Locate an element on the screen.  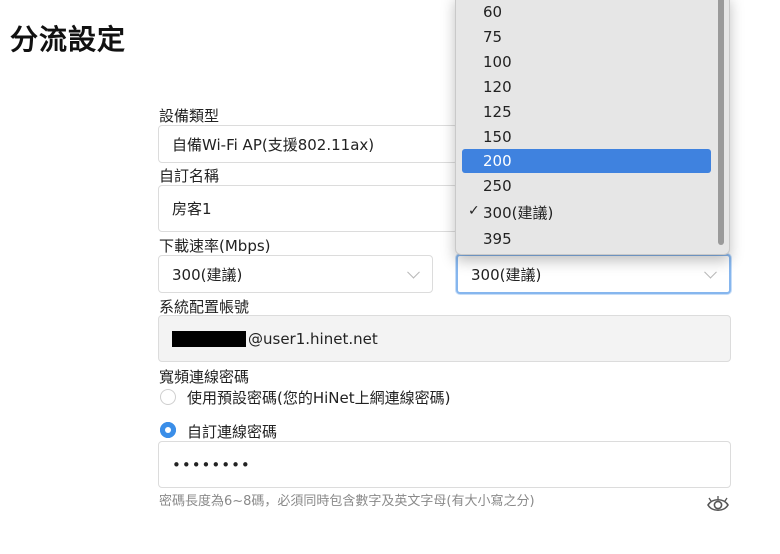
broadband-password-label: 寬頻連線密碼 is located at coordinates (204, 377).